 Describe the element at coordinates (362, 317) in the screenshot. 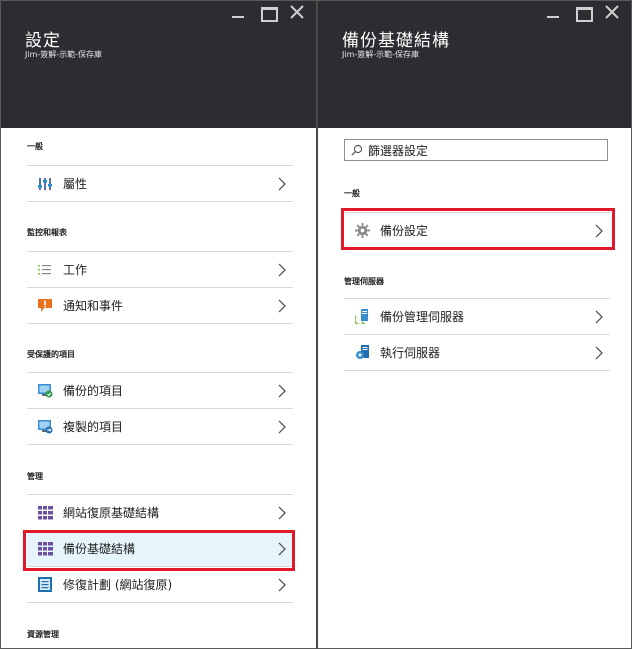

I see `backup-server-icon` at that location.